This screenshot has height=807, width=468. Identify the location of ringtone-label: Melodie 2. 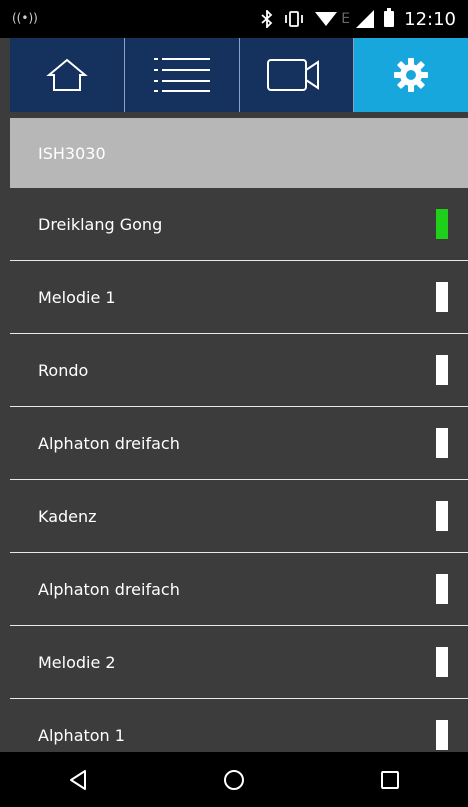
(77, 662).